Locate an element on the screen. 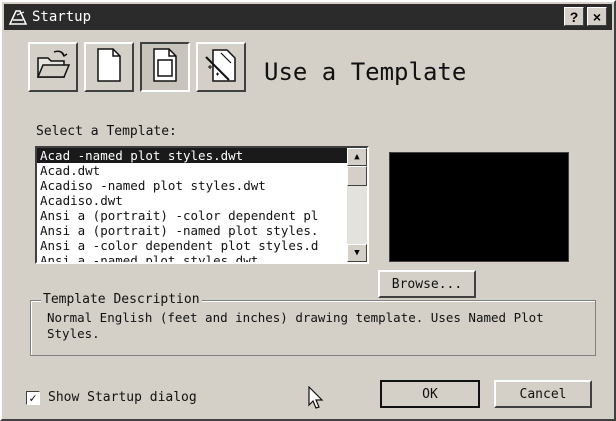  cancel-button: Cancel is located at coordinates (543, 394).